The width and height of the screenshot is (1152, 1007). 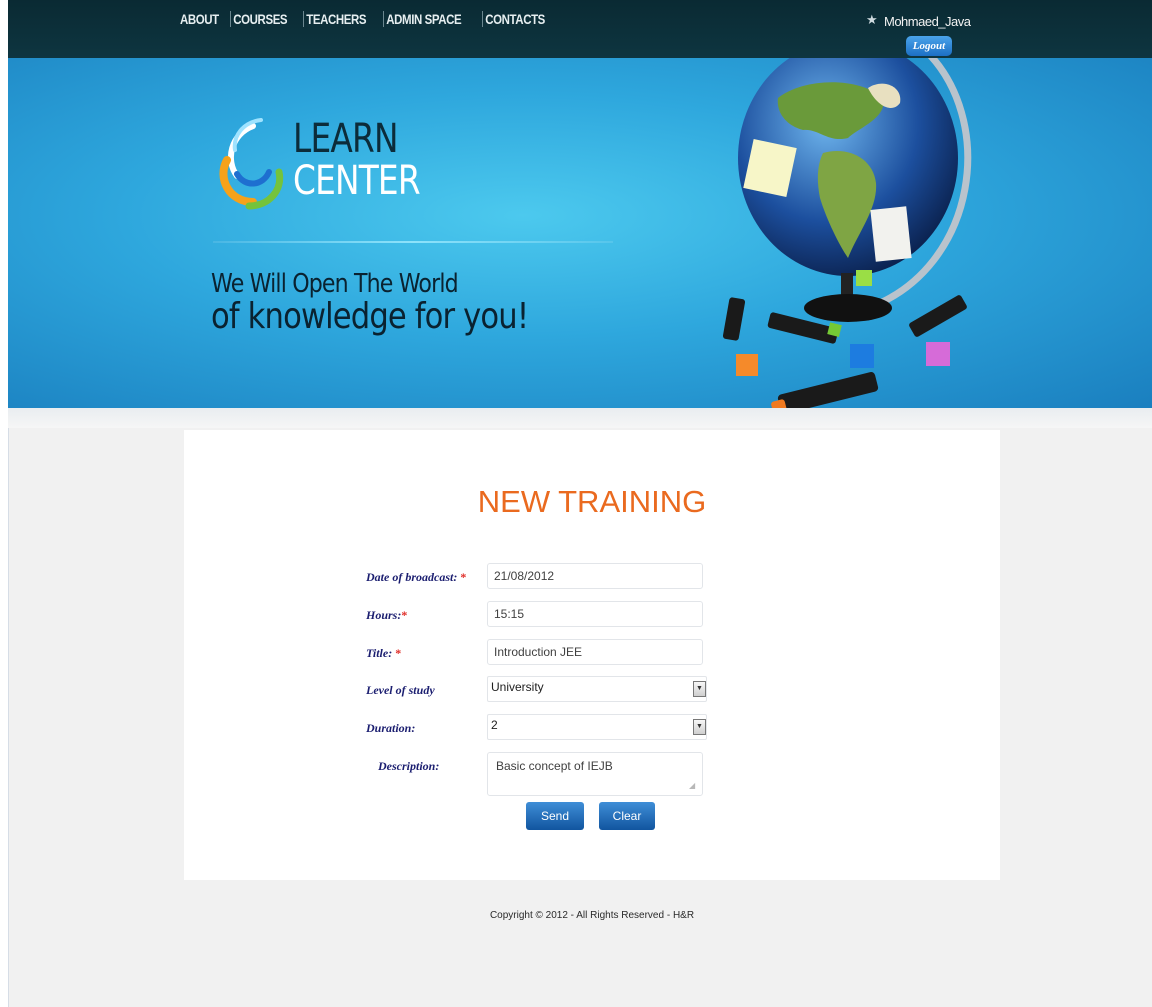 I want to click on user-name: Mohmaed_Java, so click(x=927, y=21).